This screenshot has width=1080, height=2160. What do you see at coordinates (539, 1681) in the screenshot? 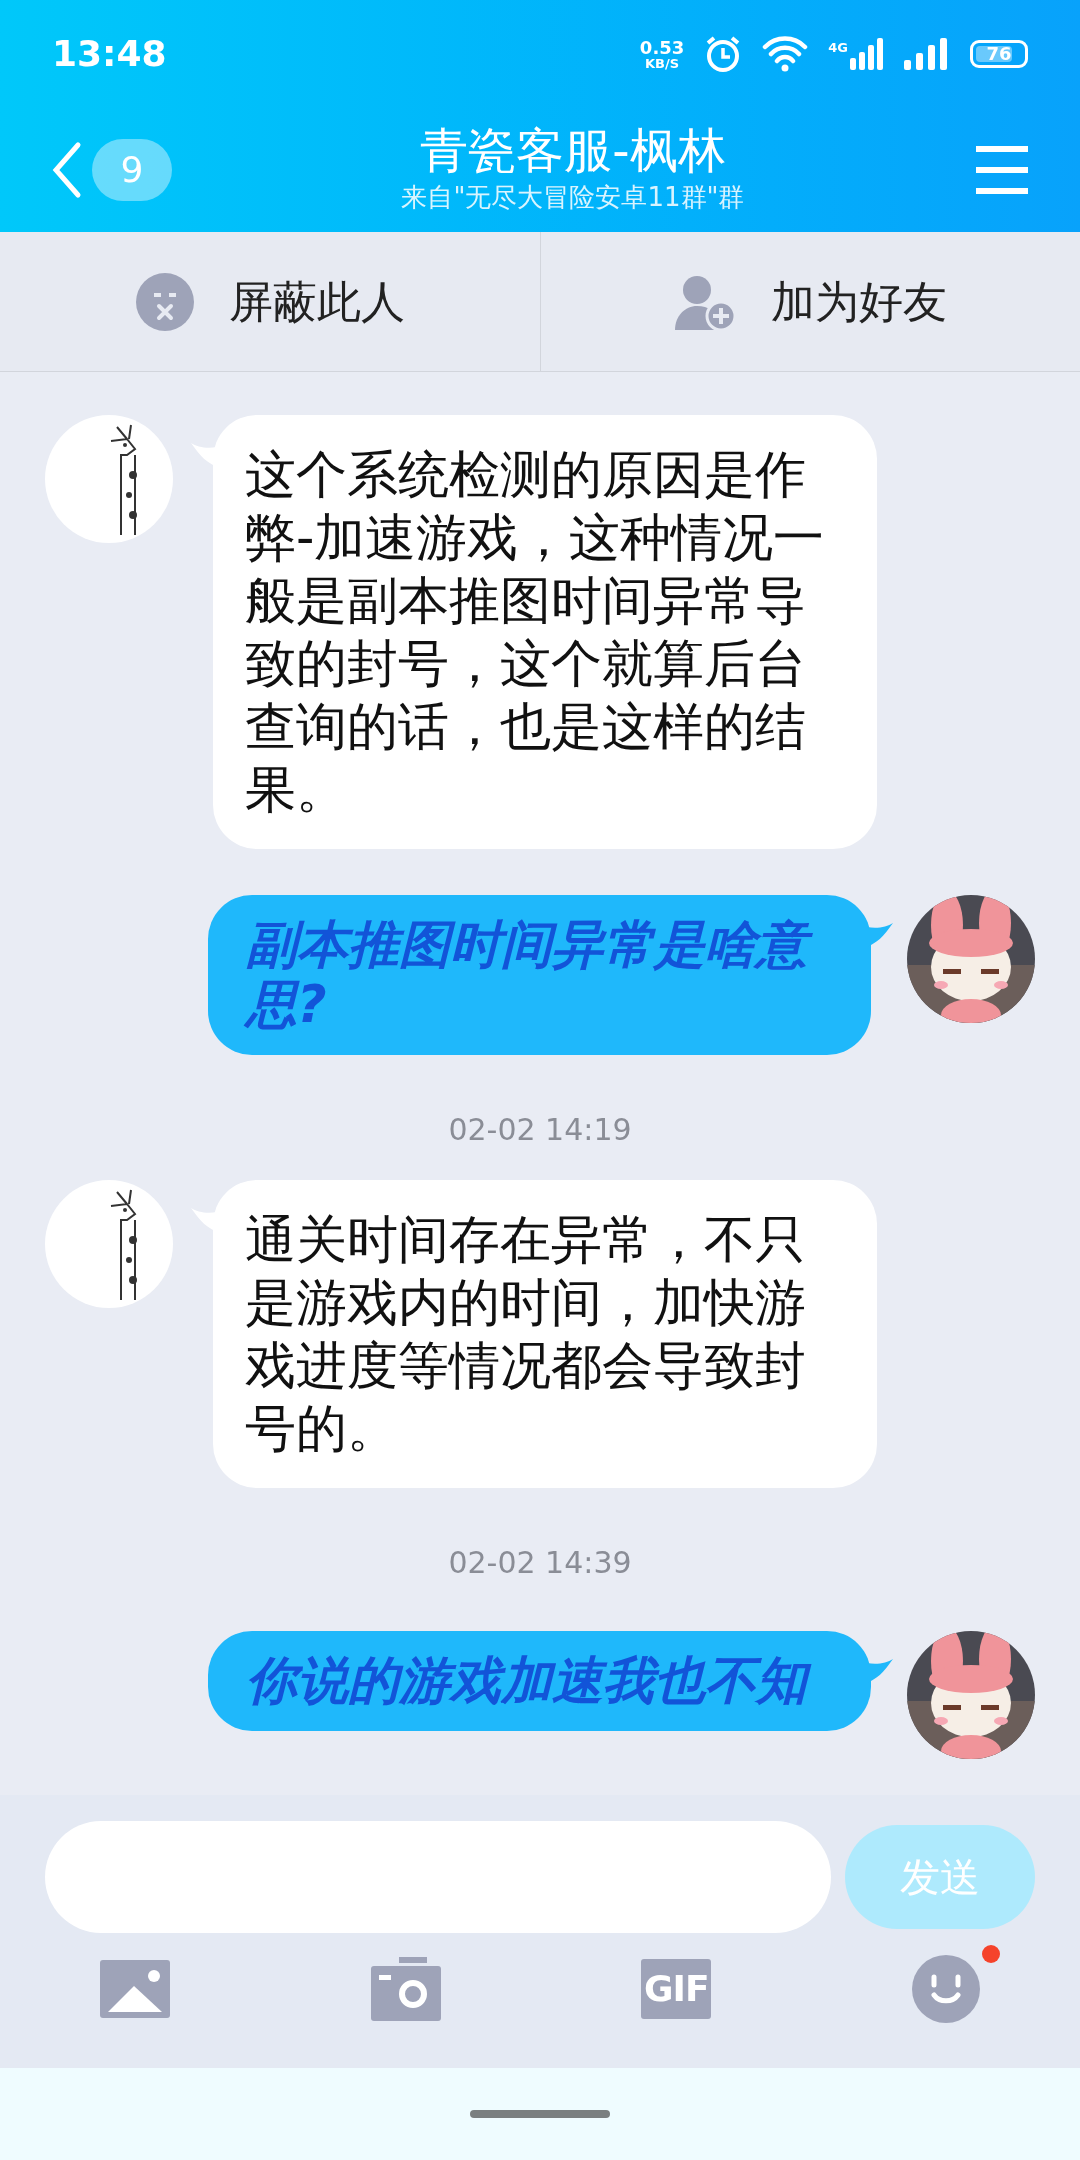
I see `message-bubble: 你说的游戏加速我也不知` at bounding box center [539, 1681].